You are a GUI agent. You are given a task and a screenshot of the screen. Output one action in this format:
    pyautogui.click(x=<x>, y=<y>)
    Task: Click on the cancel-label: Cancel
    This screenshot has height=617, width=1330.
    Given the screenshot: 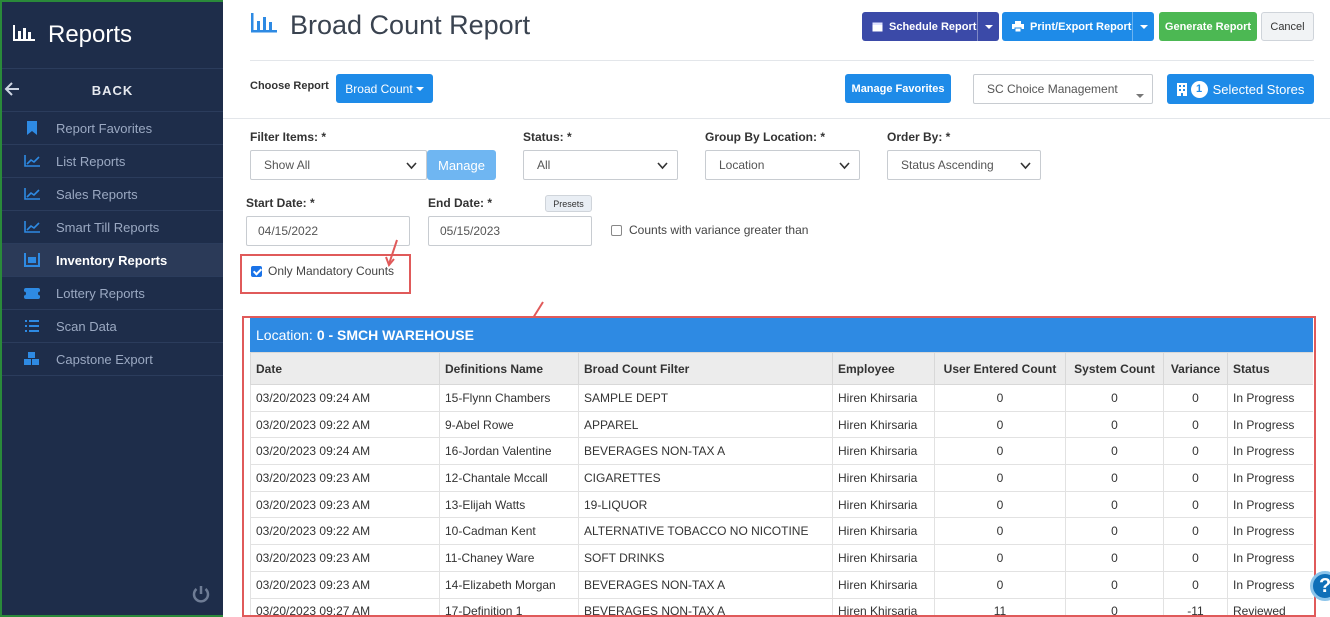 What is the action you would take?
    pyautogui.click(x=1287, y=26)
    